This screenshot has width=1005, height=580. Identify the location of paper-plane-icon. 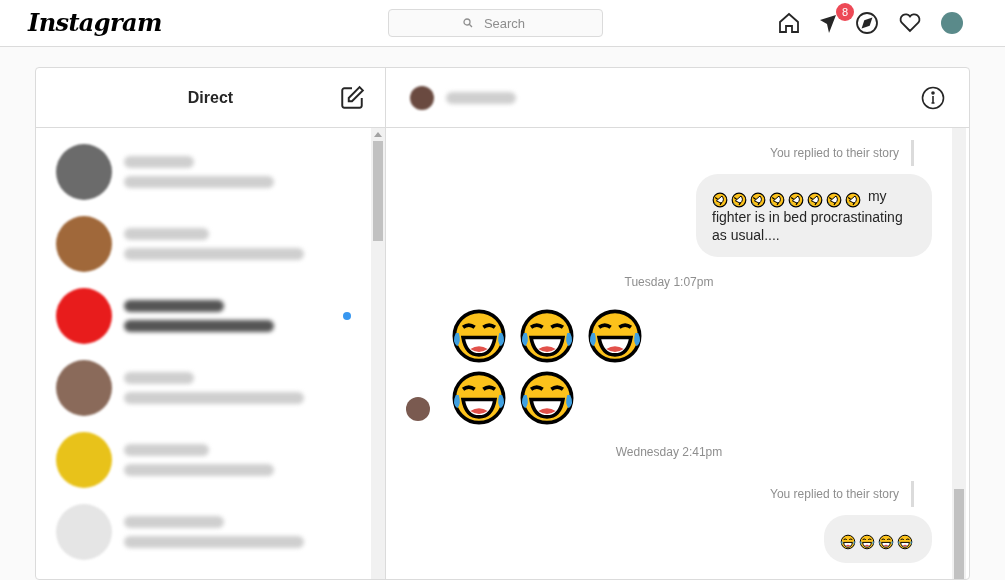
(828, 23).